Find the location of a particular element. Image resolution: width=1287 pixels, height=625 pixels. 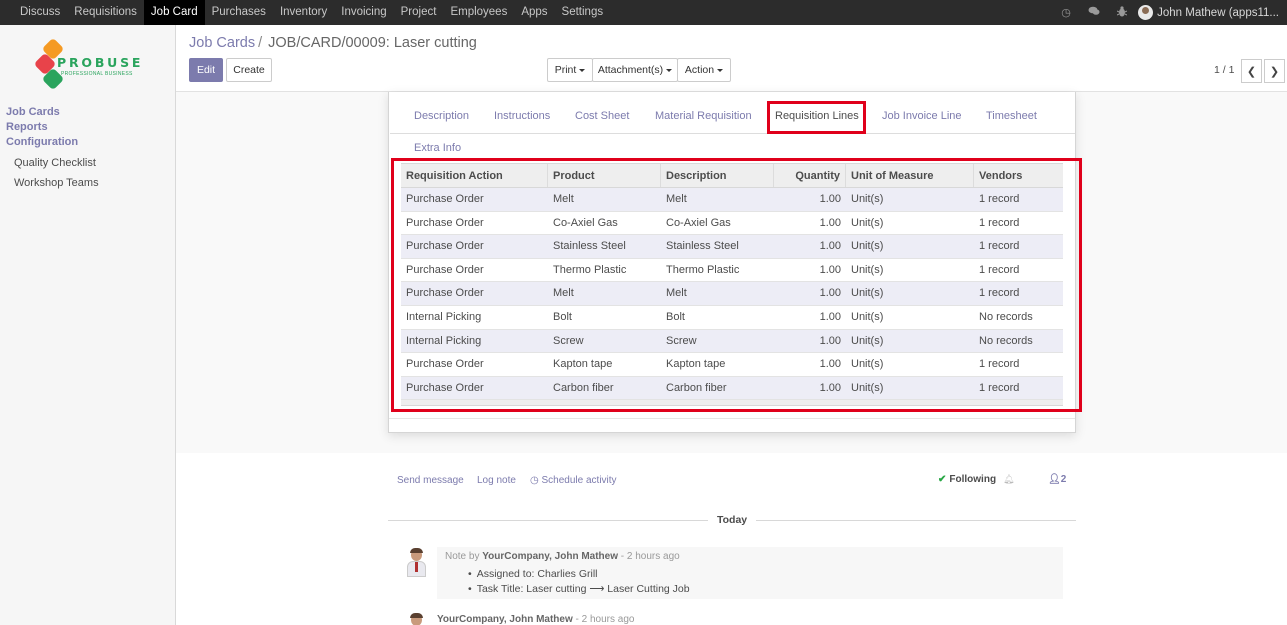

action-label: Action is located at coordinates (699, 70).